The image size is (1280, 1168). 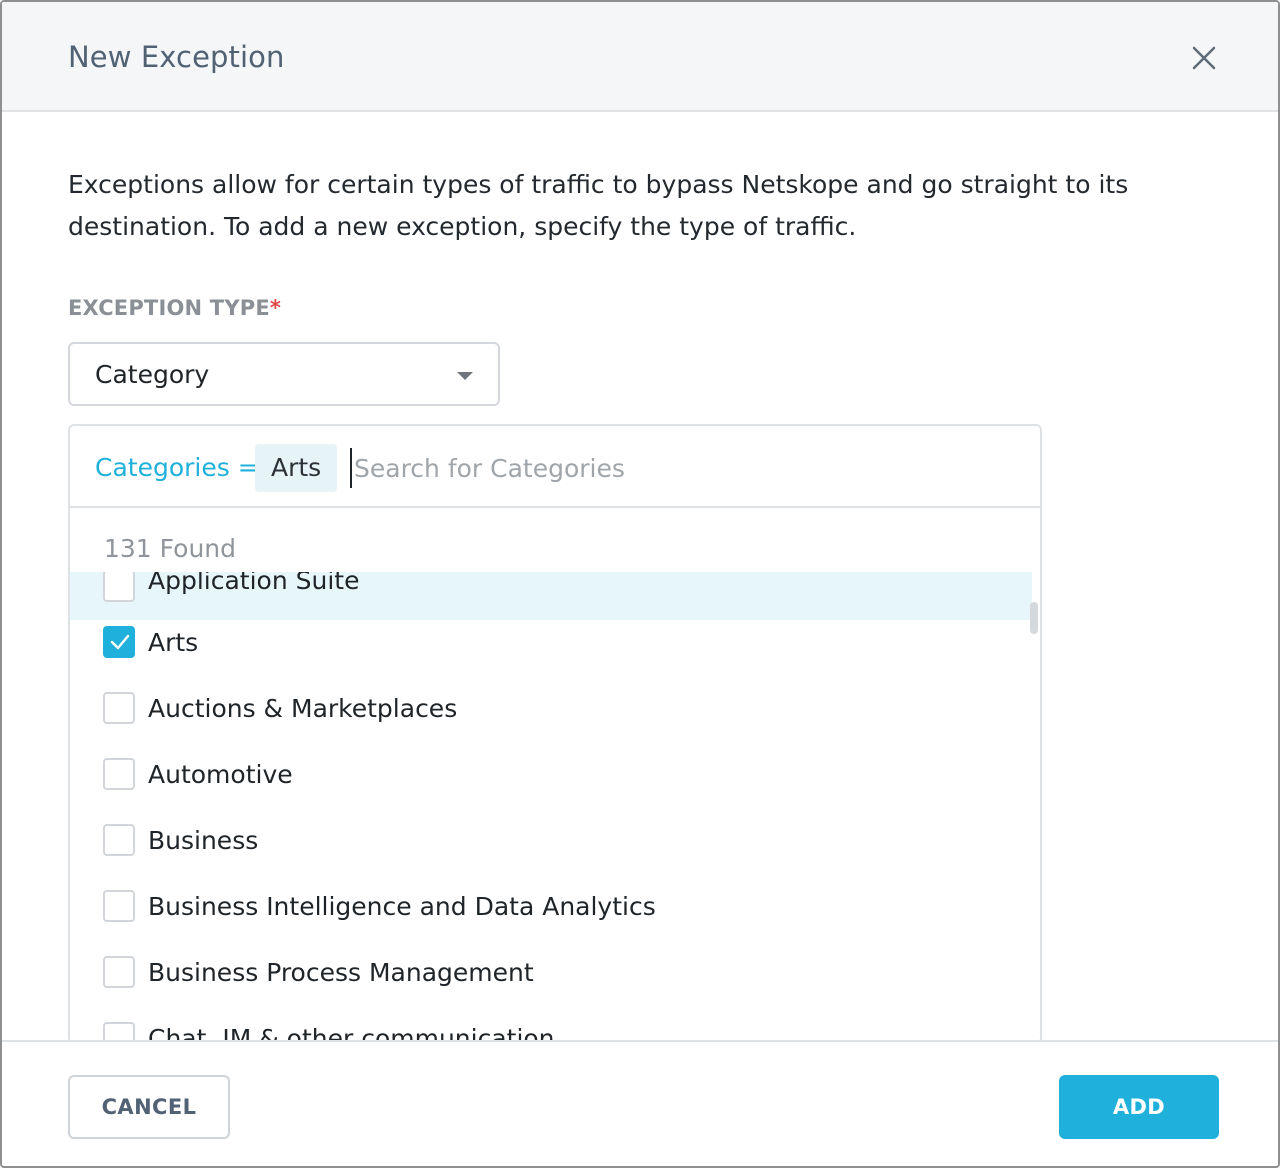 I want to click on category-list-item: Business Process Management, so click(x=551, y=980).